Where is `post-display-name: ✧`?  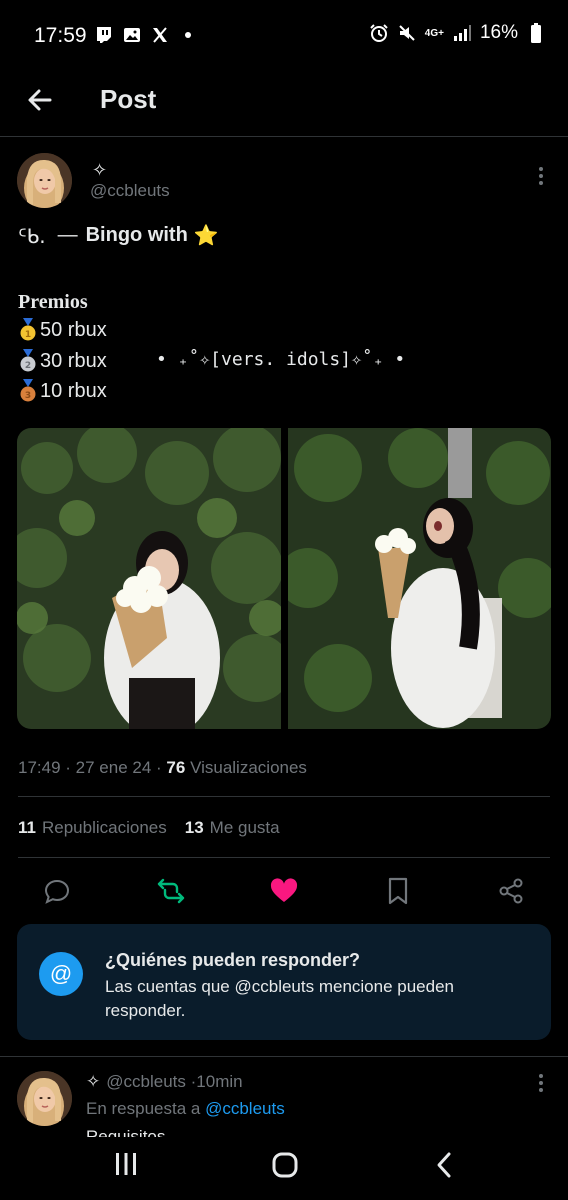 post-display-name: ✧ is located at coordinates (99, 170).